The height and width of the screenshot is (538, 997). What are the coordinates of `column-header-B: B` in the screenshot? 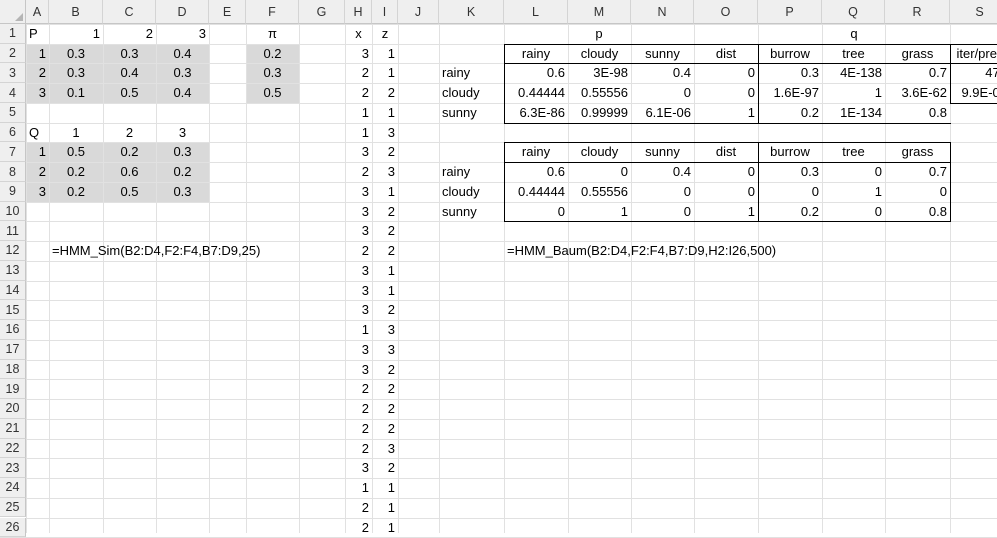 It's located at (76, 12).